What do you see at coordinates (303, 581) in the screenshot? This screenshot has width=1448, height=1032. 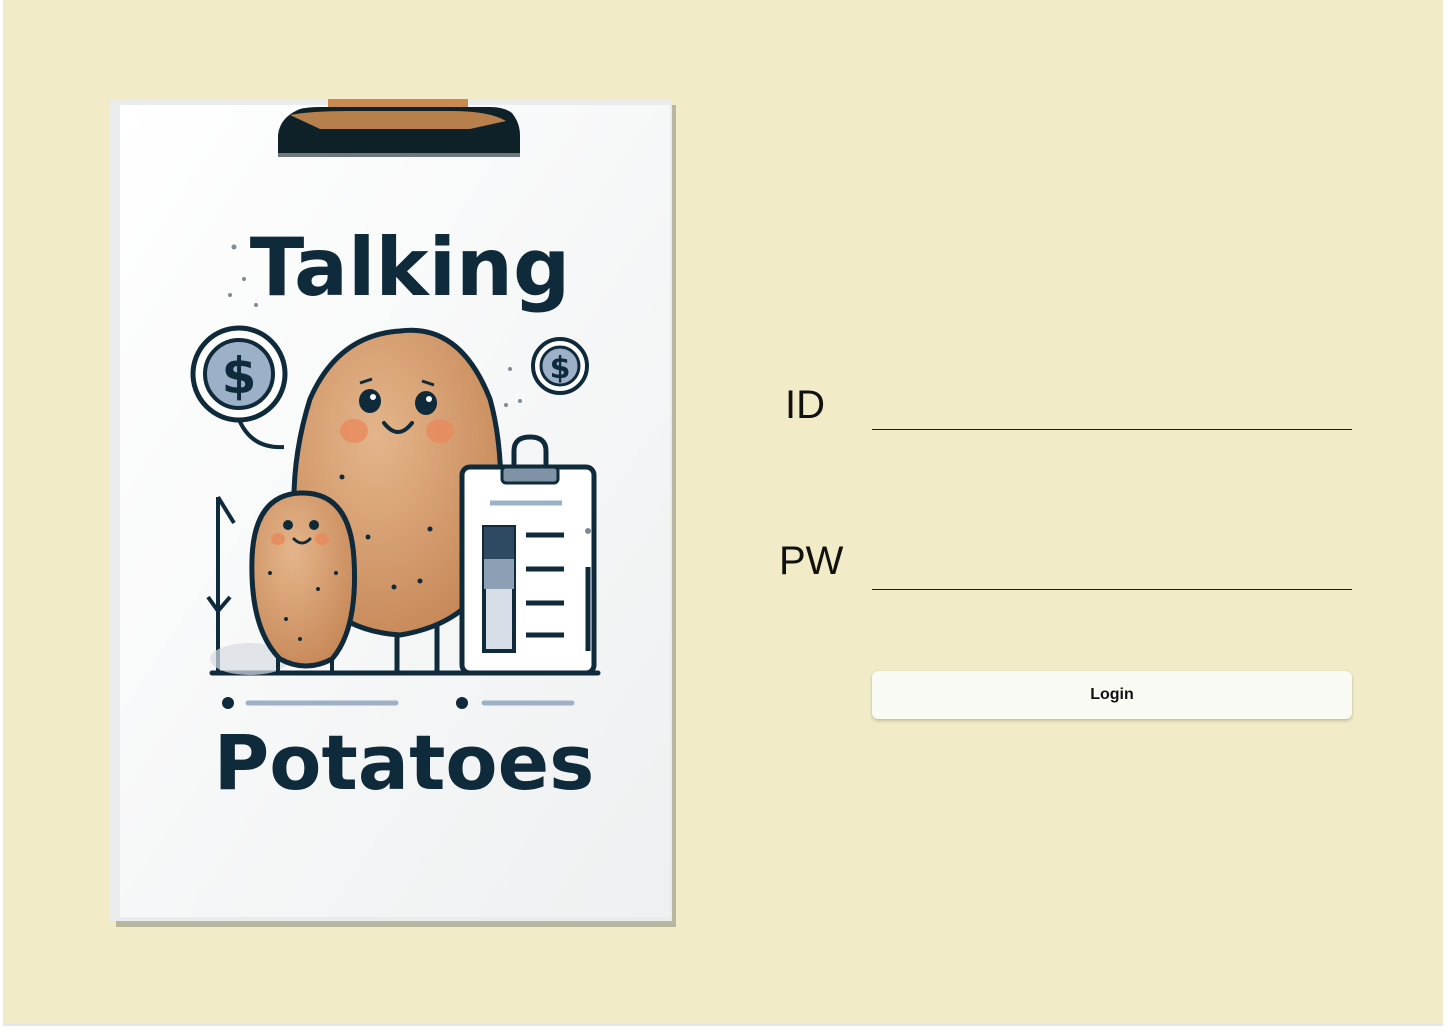 I see `small-potato-icon` at bounding box center [303, 581].